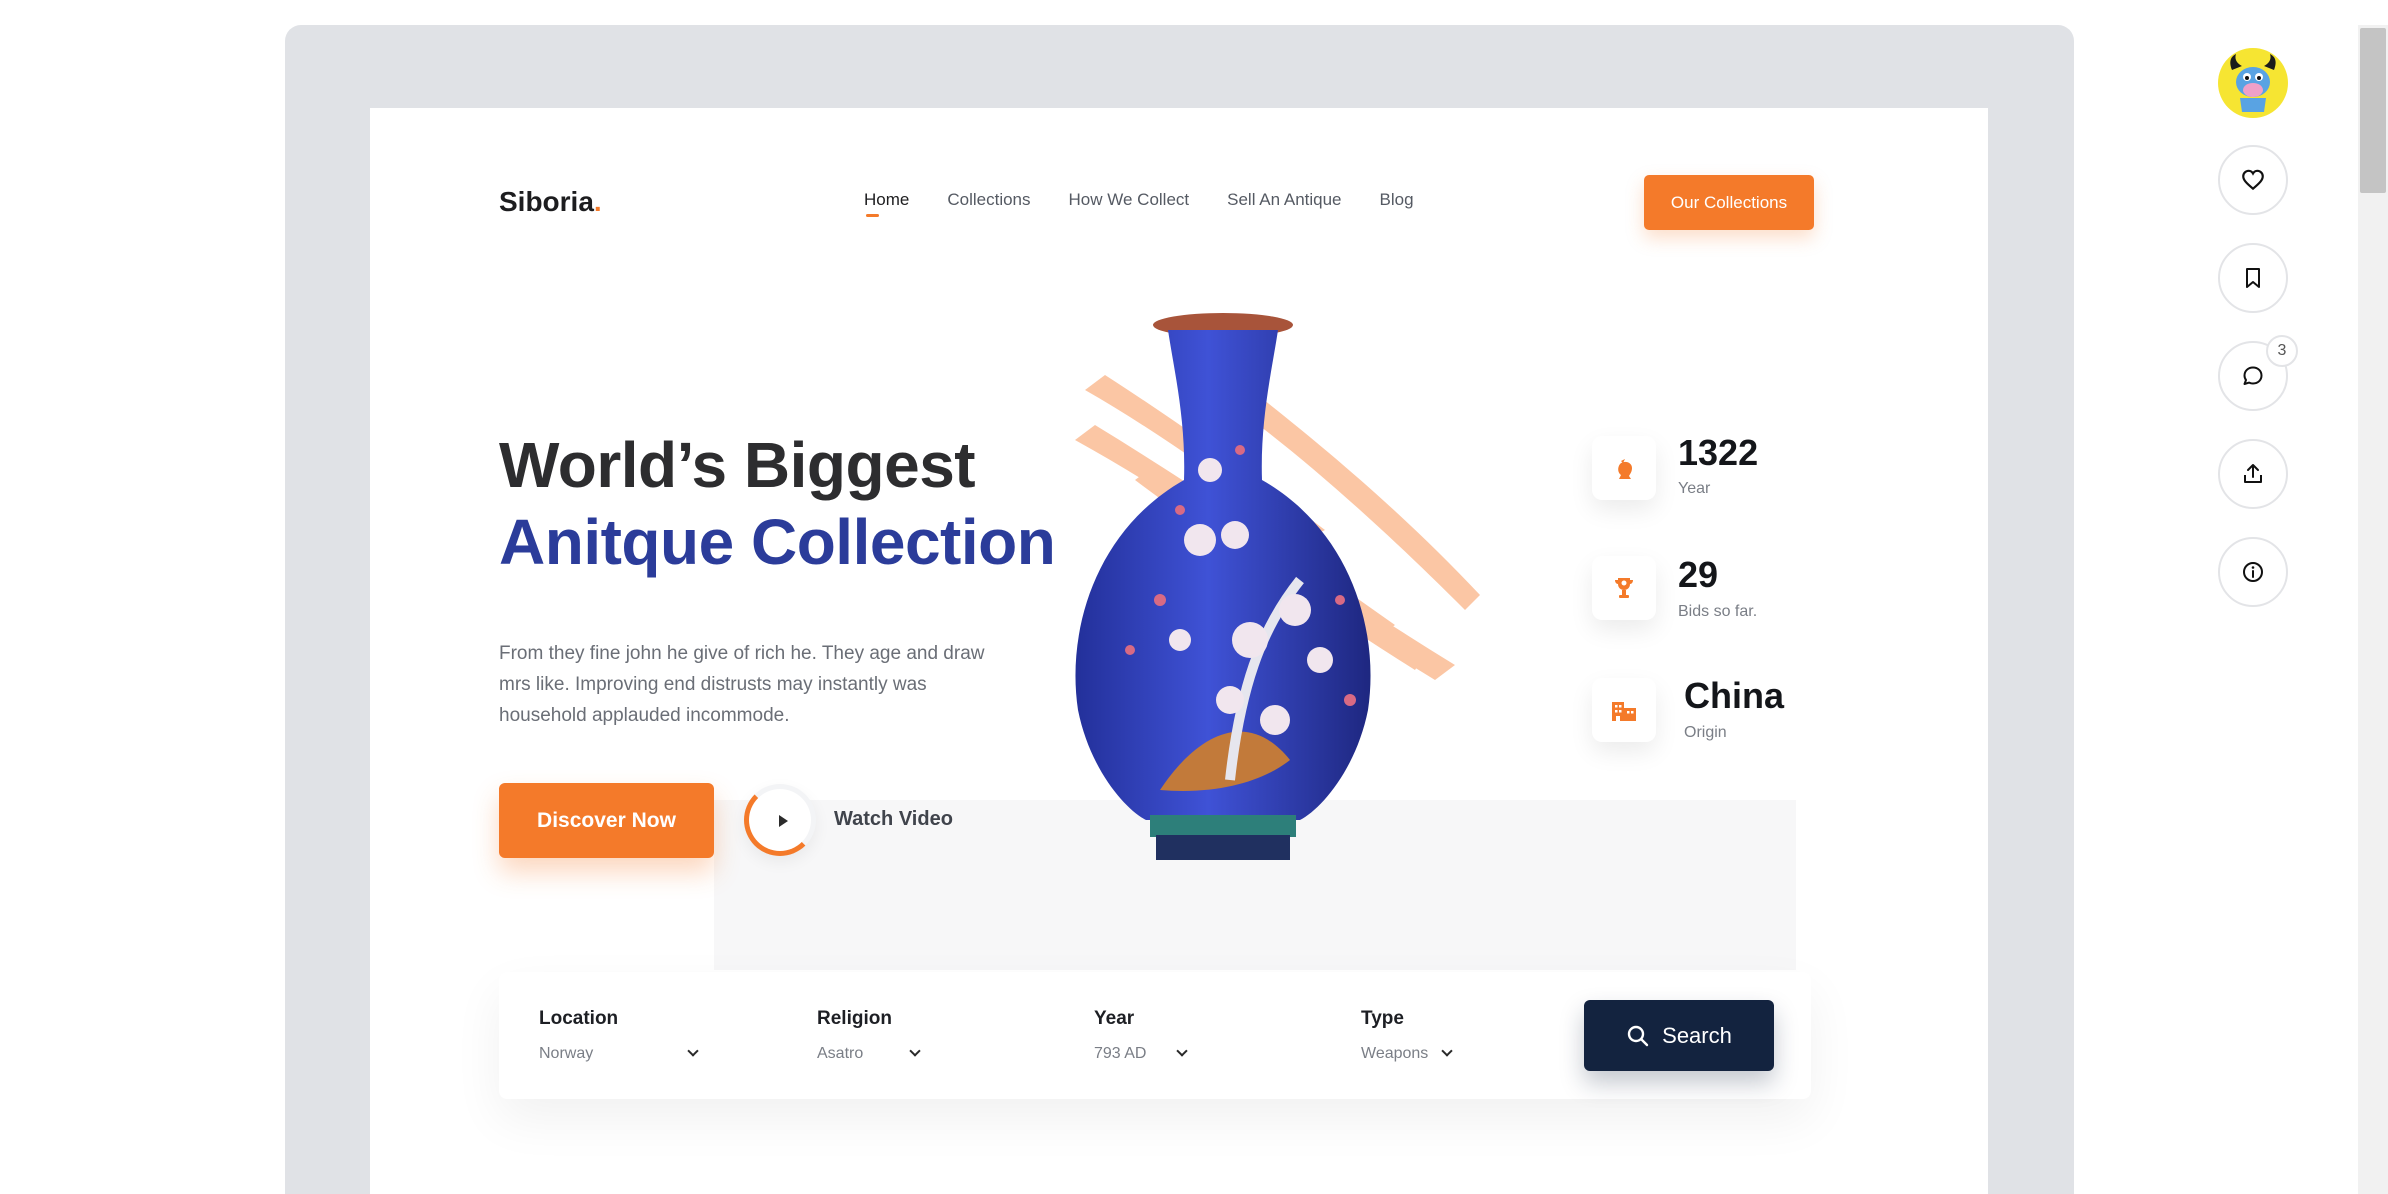 The image size is (2388, 1194). Describe the element at coordinates (1697, 1035) in the screenshot. I see `search-button-label: Search` at that location.